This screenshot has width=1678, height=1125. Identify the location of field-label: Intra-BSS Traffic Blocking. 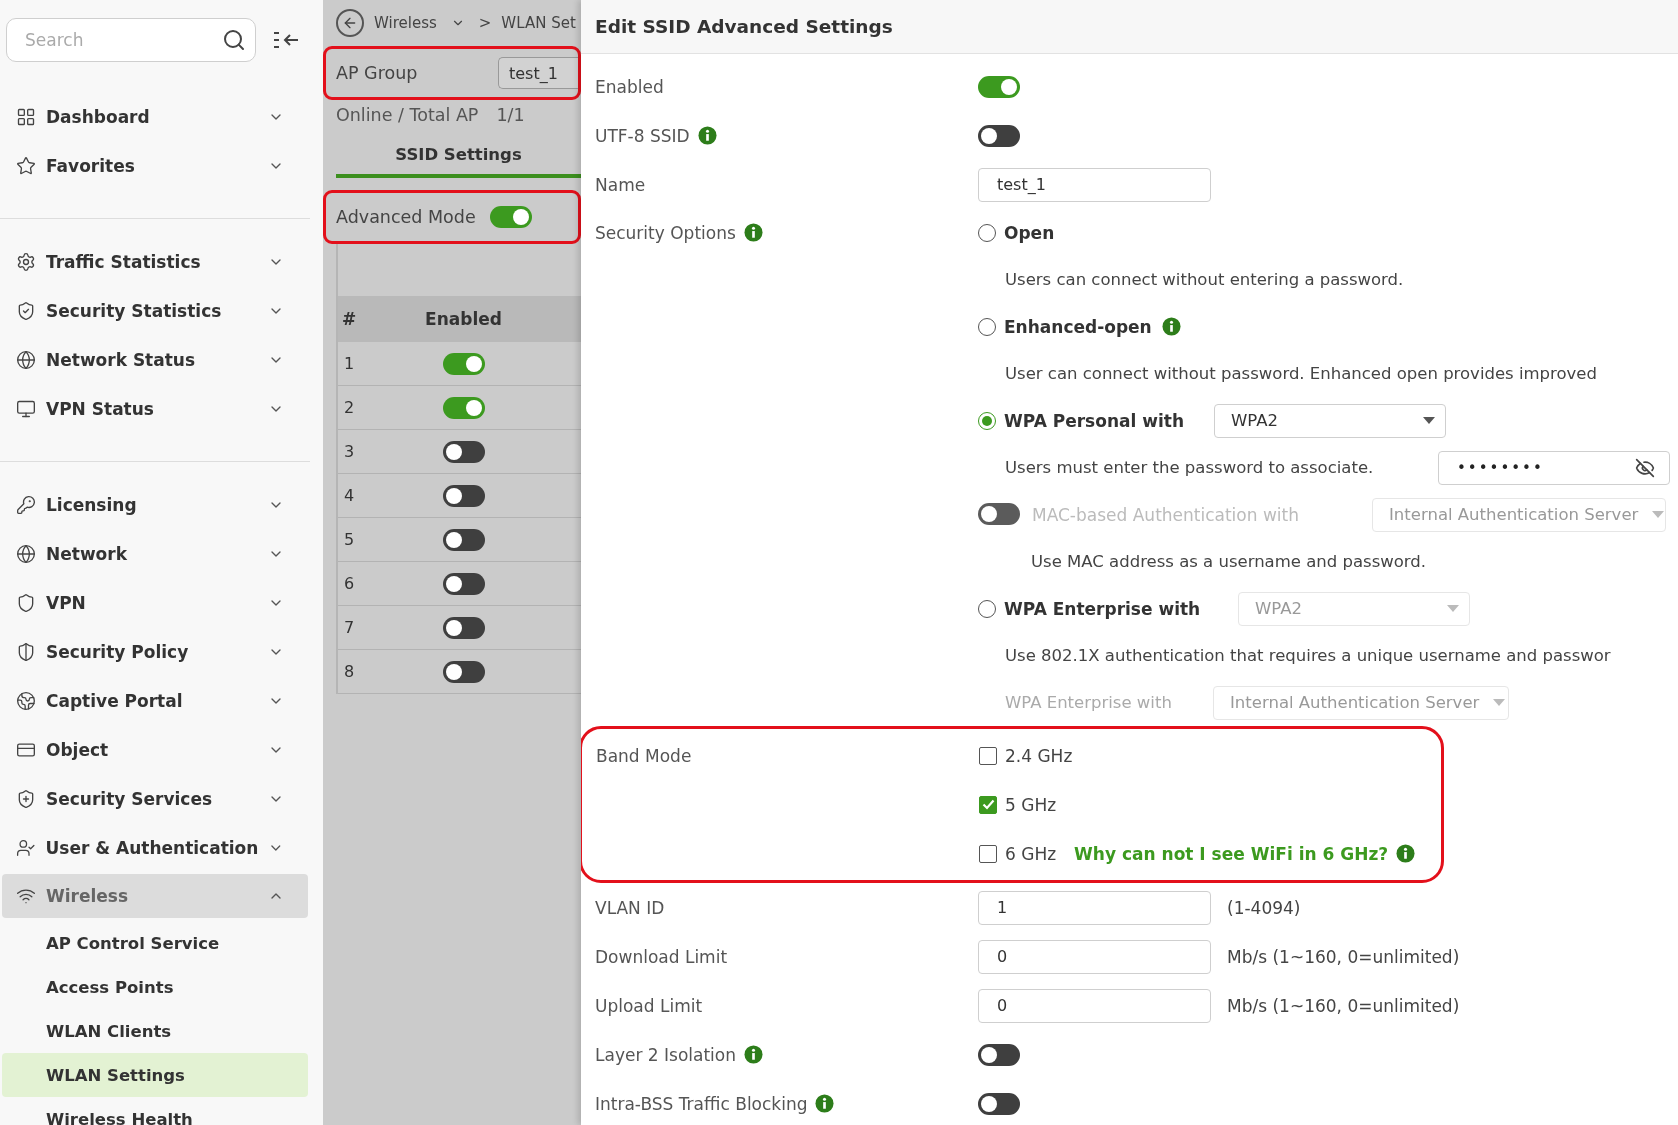
(701, 1103).